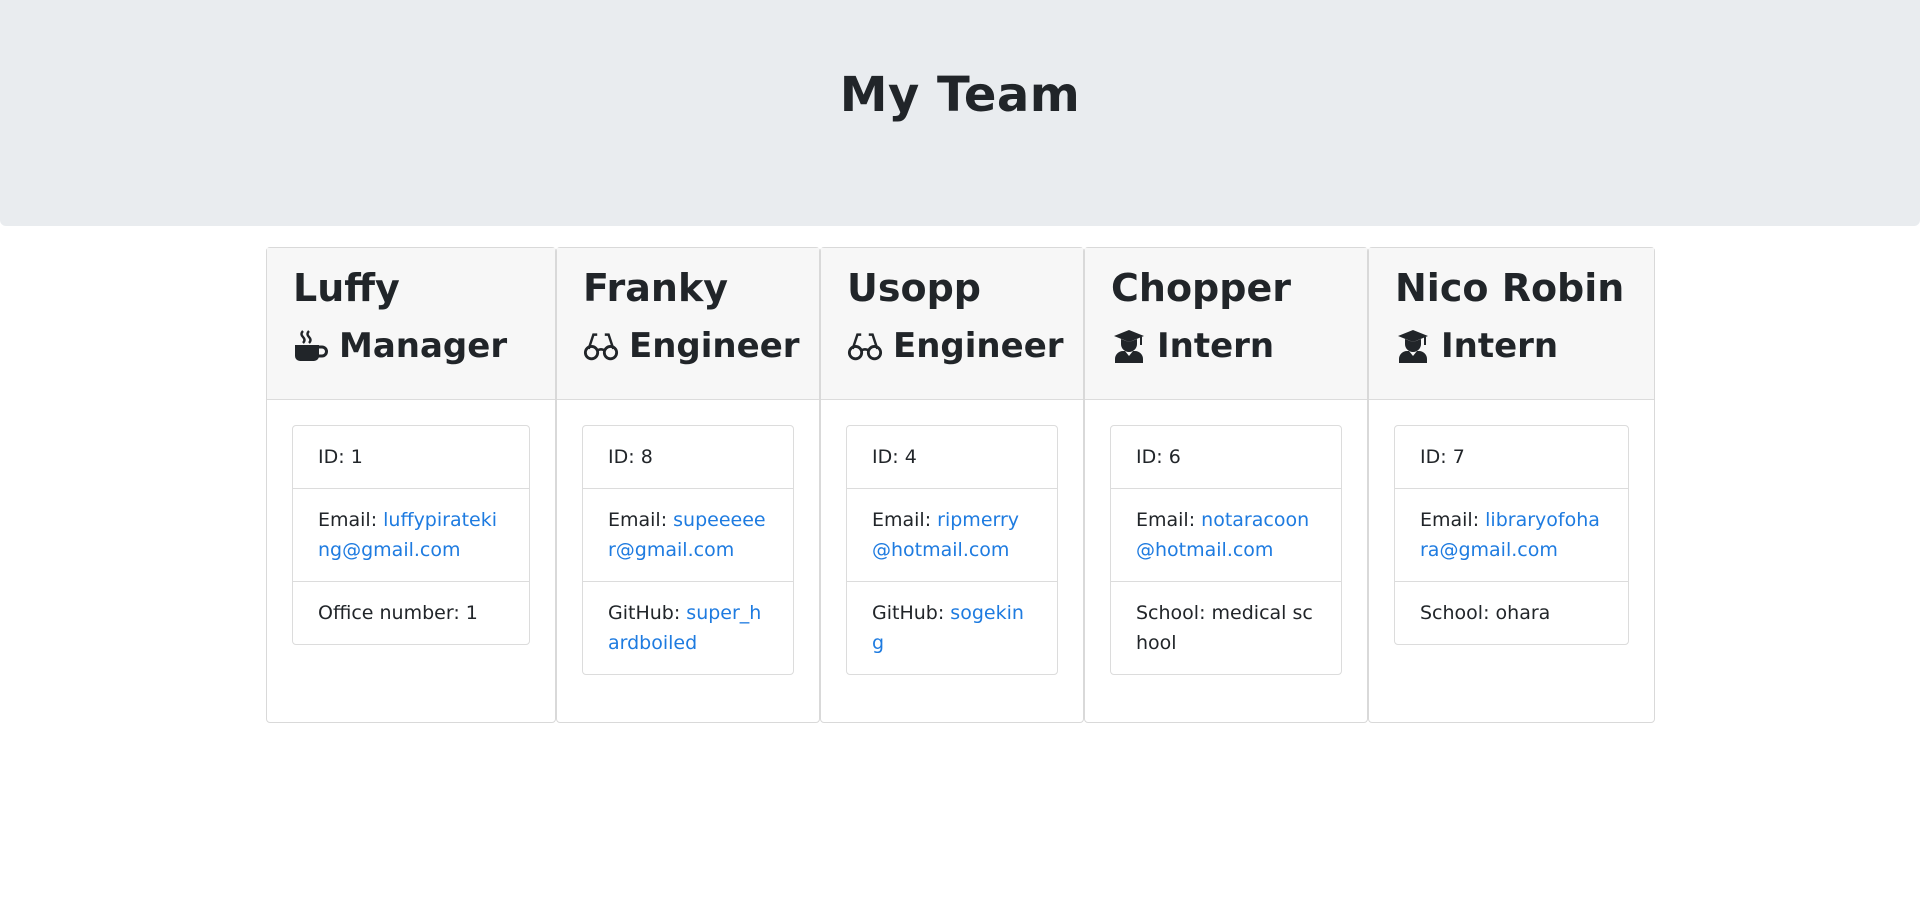 This screenshot has width=1920, height=906. I want to click on employee-name: Nico Robin, so click(1510, 288).